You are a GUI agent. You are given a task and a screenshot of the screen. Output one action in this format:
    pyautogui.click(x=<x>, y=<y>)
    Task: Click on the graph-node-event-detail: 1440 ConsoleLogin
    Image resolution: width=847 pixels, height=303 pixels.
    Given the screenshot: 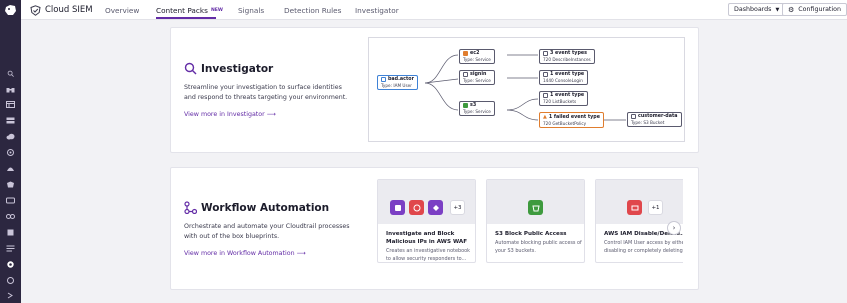 What is the action you would take?
    pyautogui.click(x=563, y=80)
    